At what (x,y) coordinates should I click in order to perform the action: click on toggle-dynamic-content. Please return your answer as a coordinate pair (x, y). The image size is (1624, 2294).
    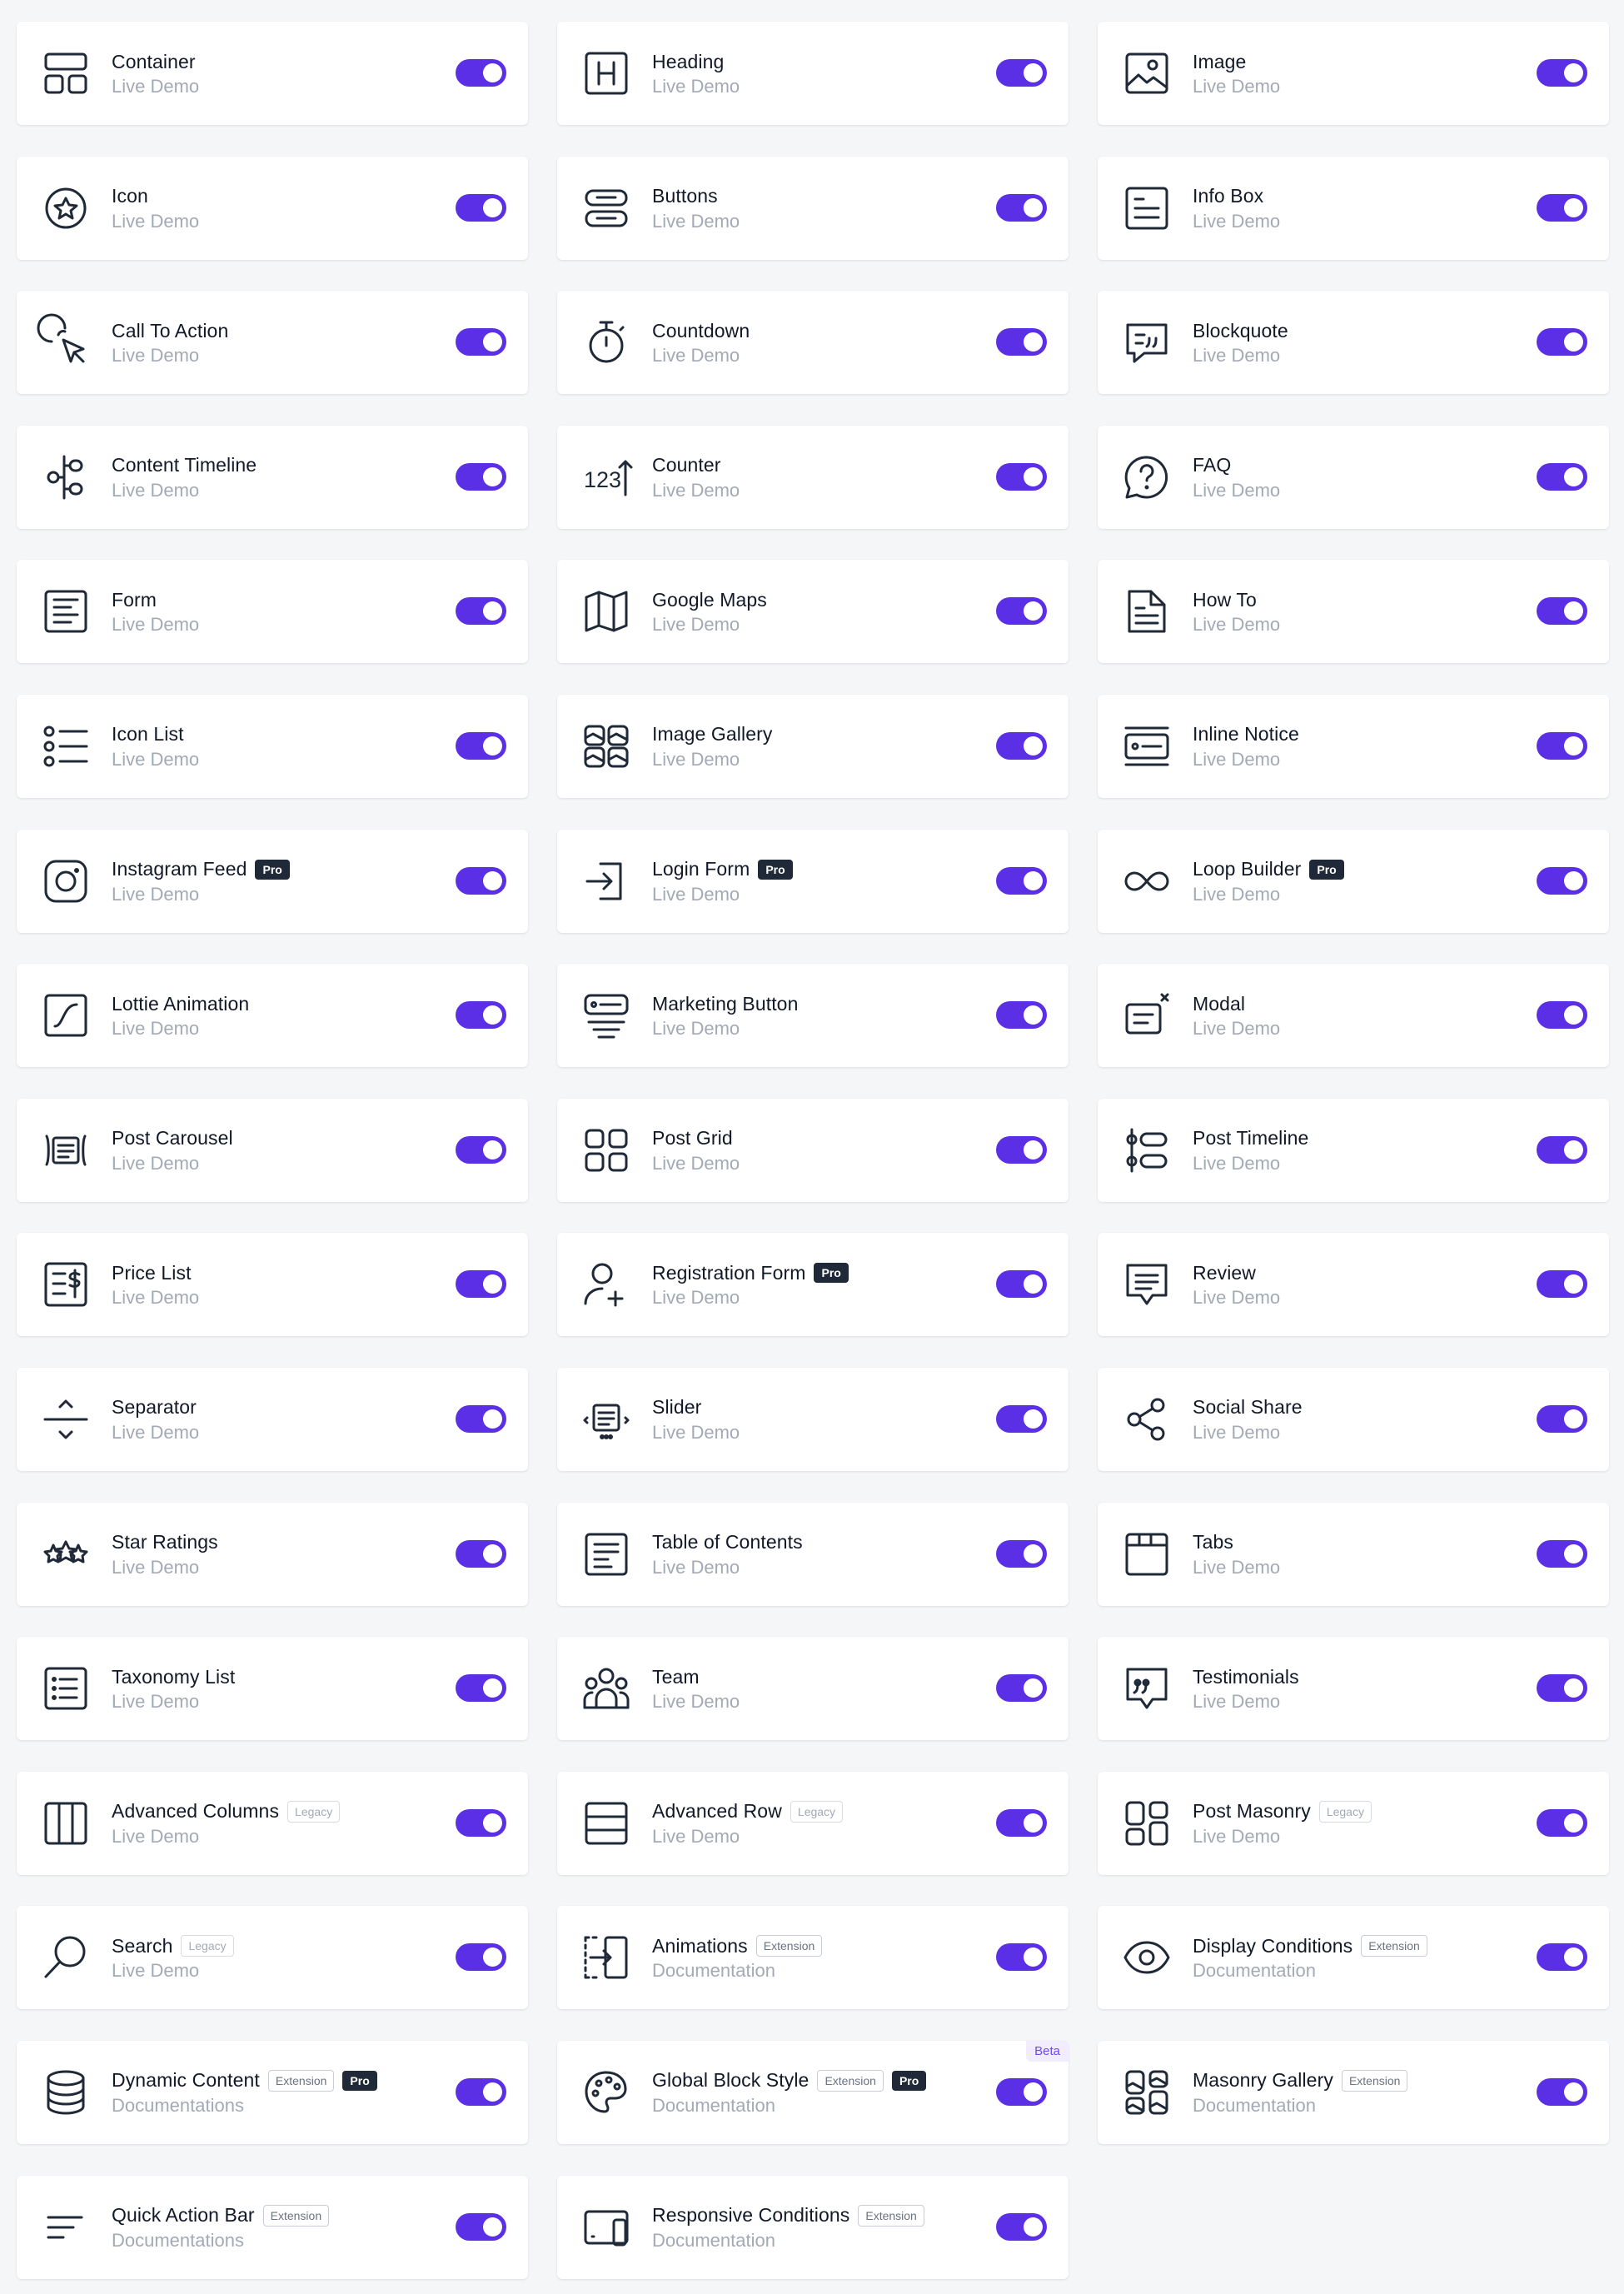
    Looking at the image, I should click on (481, 2091).